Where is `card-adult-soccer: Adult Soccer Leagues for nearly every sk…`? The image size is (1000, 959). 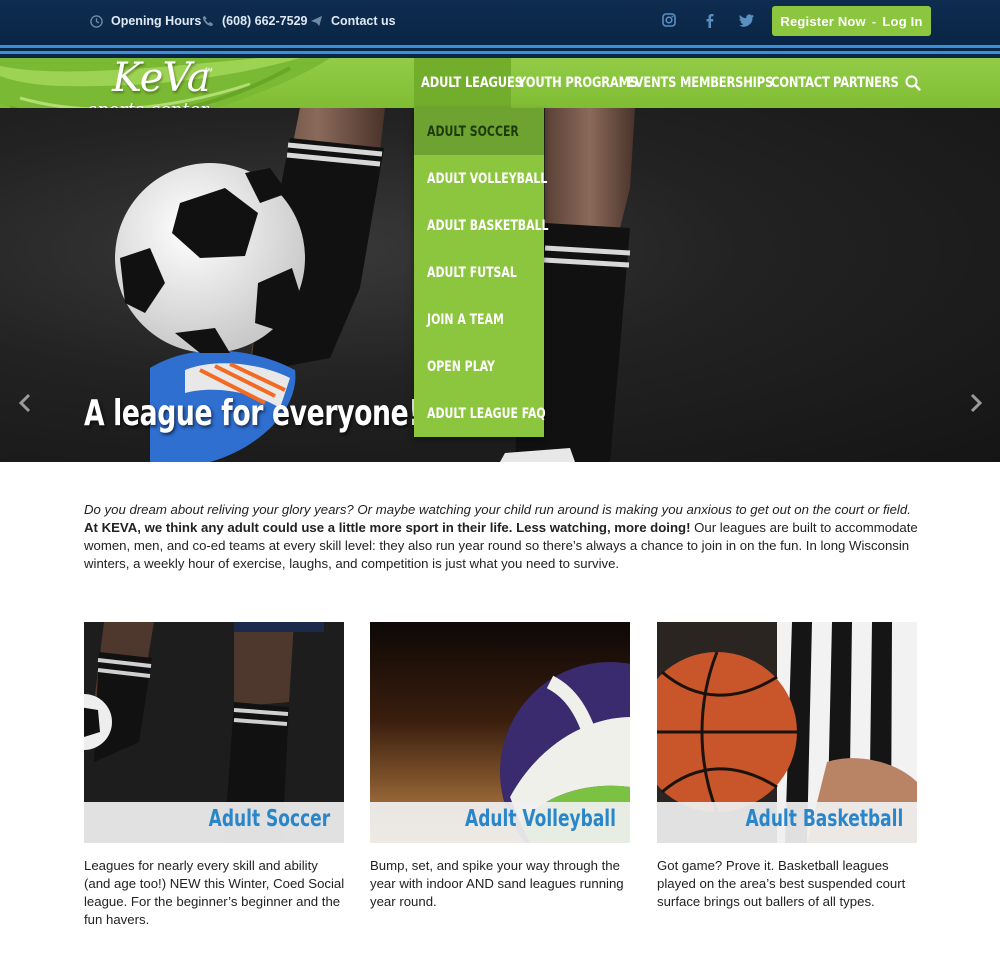 card-adult-soccer: Adult Soccer Leagues for nearly every sk… is located at coordinates (214, 775).